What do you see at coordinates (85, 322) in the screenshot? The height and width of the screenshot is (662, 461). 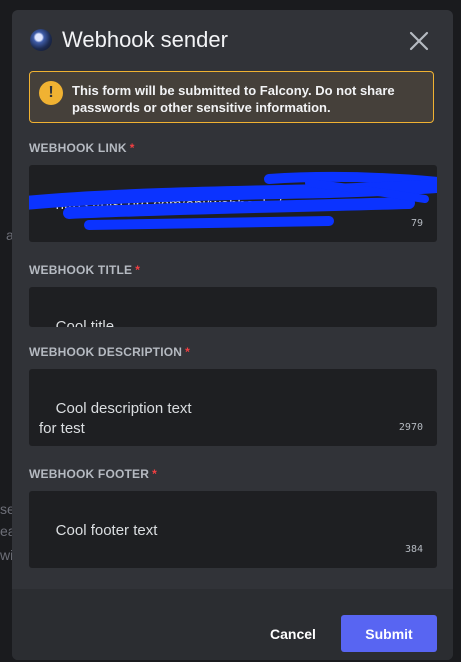 I see `webhook-title-value: Cool title` at bounding box center [85, 322].